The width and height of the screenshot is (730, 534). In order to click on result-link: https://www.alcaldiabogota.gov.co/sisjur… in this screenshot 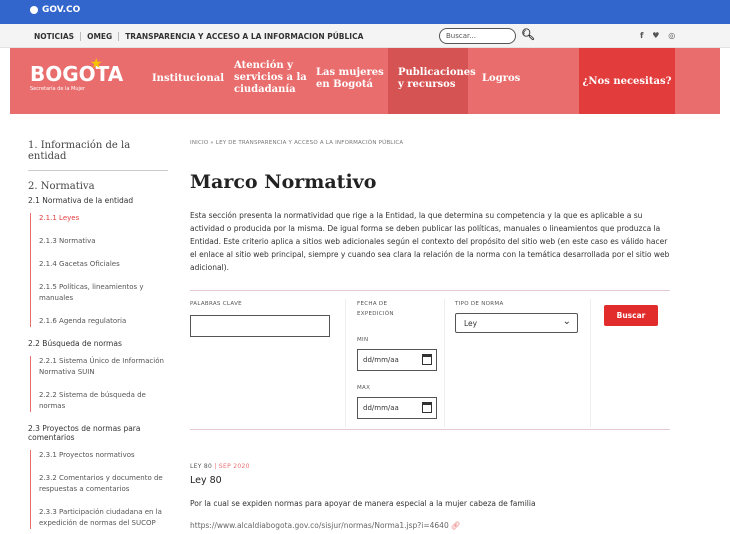, I will do `click(430, 525)`.